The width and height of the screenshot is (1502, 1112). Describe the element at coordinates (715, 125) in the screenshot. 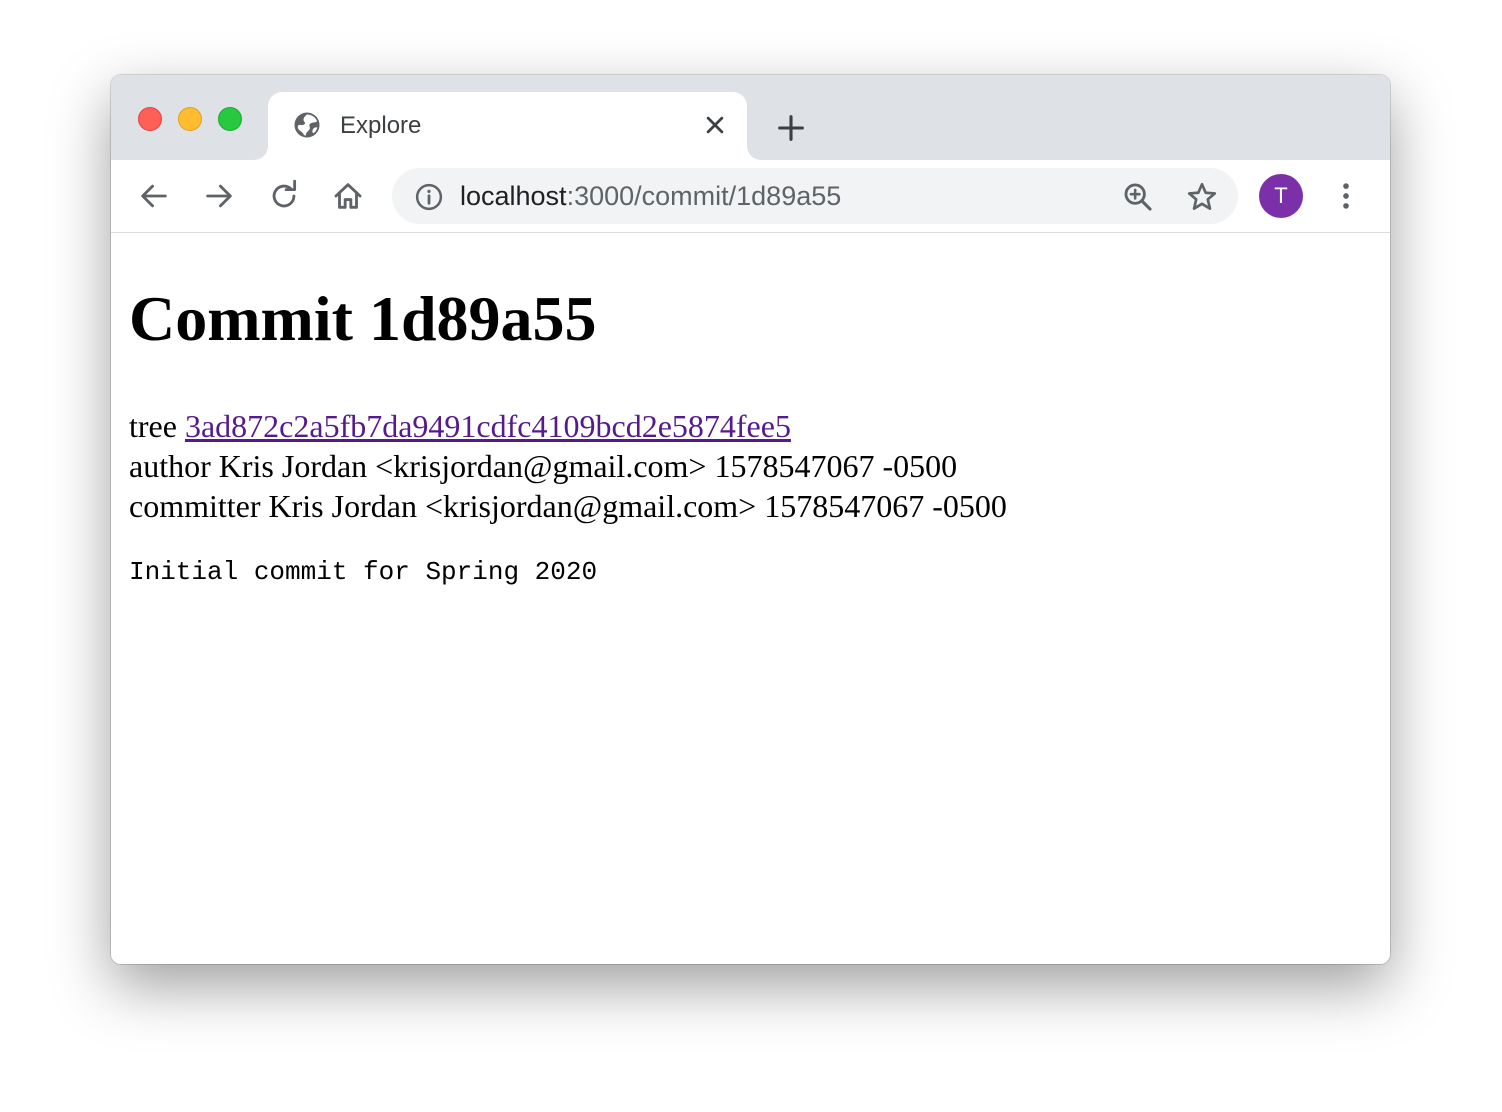

I see `close-icon` at that location.